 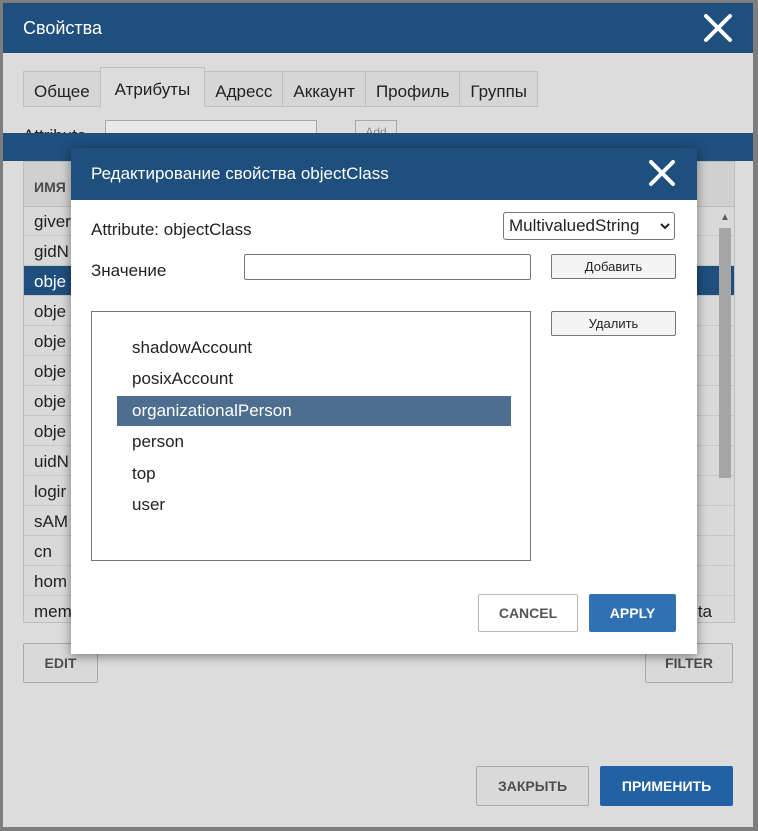 What do you see at coordinates (725, 217) in the screenshot?
I see `scroll-up-icon: ▲` at bounding box center [725, 217].